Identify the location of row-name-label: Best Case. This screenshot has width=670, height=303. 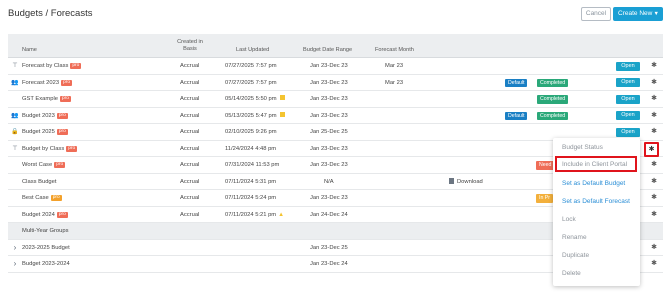
(35, 198).